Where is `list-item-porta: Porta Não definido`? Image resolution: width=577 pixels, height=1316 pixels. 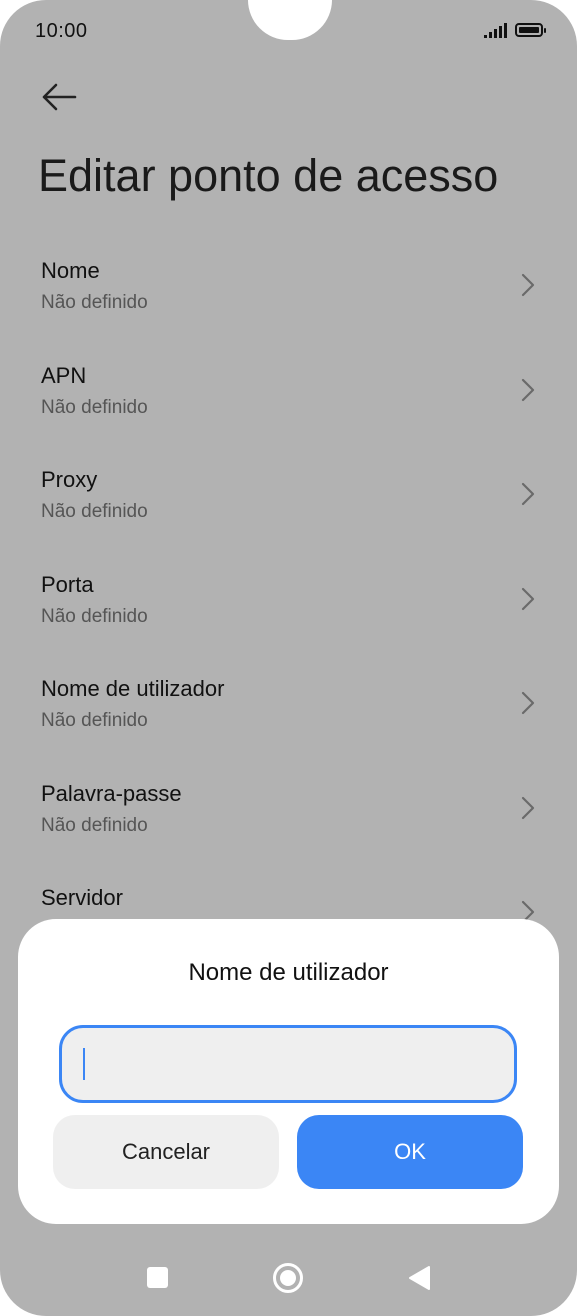 list-item-porta: Porta Não definido is located at coordinates (288, 618).